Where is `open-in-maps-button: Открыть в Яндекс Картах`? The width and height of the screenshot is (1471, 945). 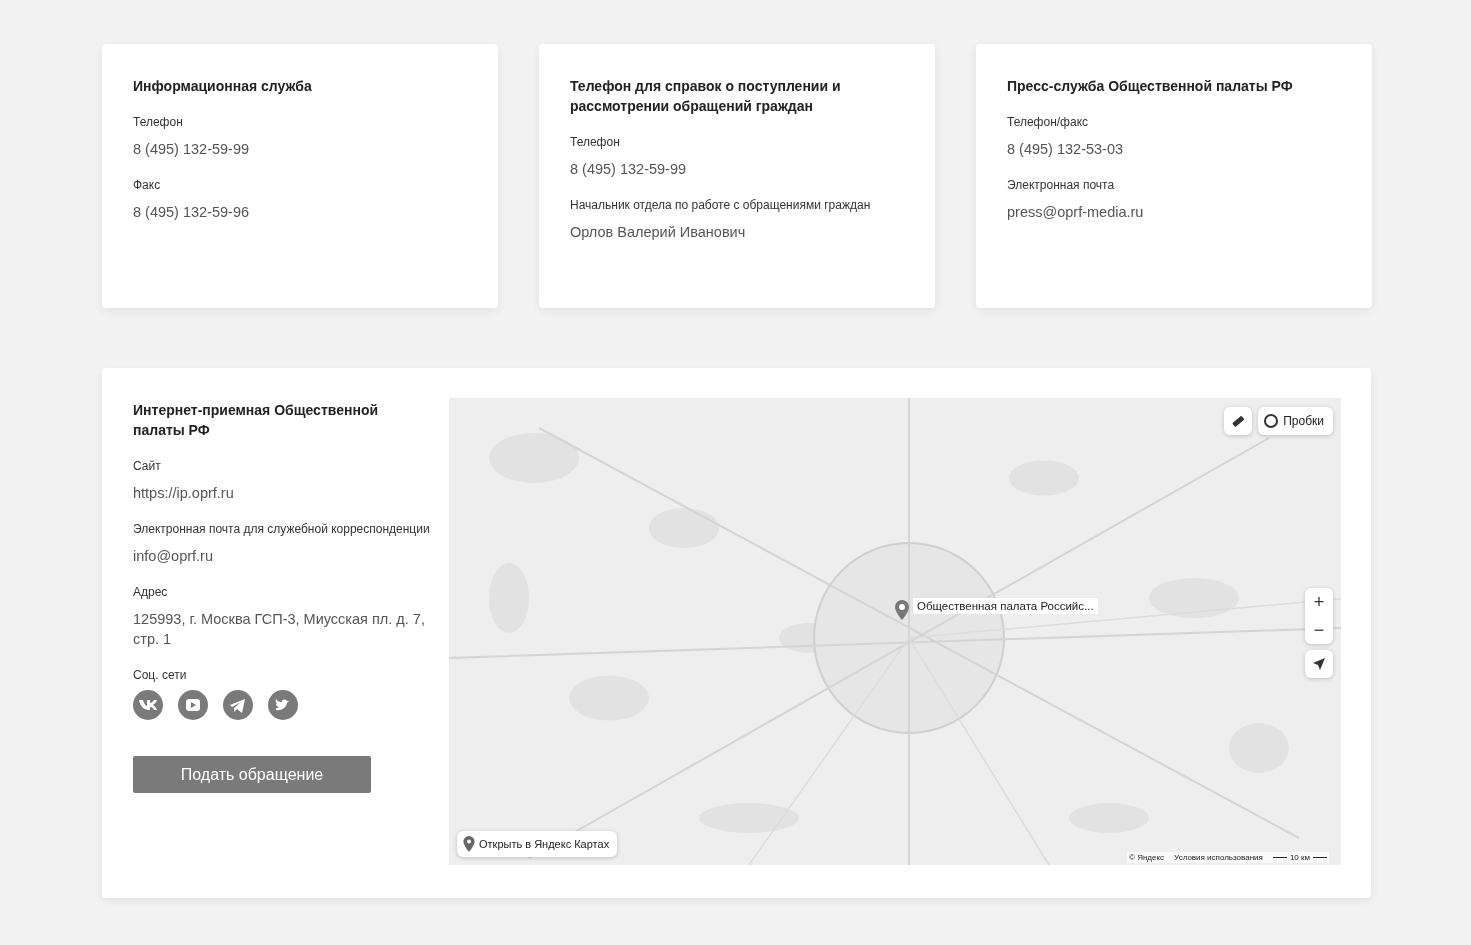 open-in-maps-button: Открыть в Яндекс Картах is located at coordinates (537, 844).